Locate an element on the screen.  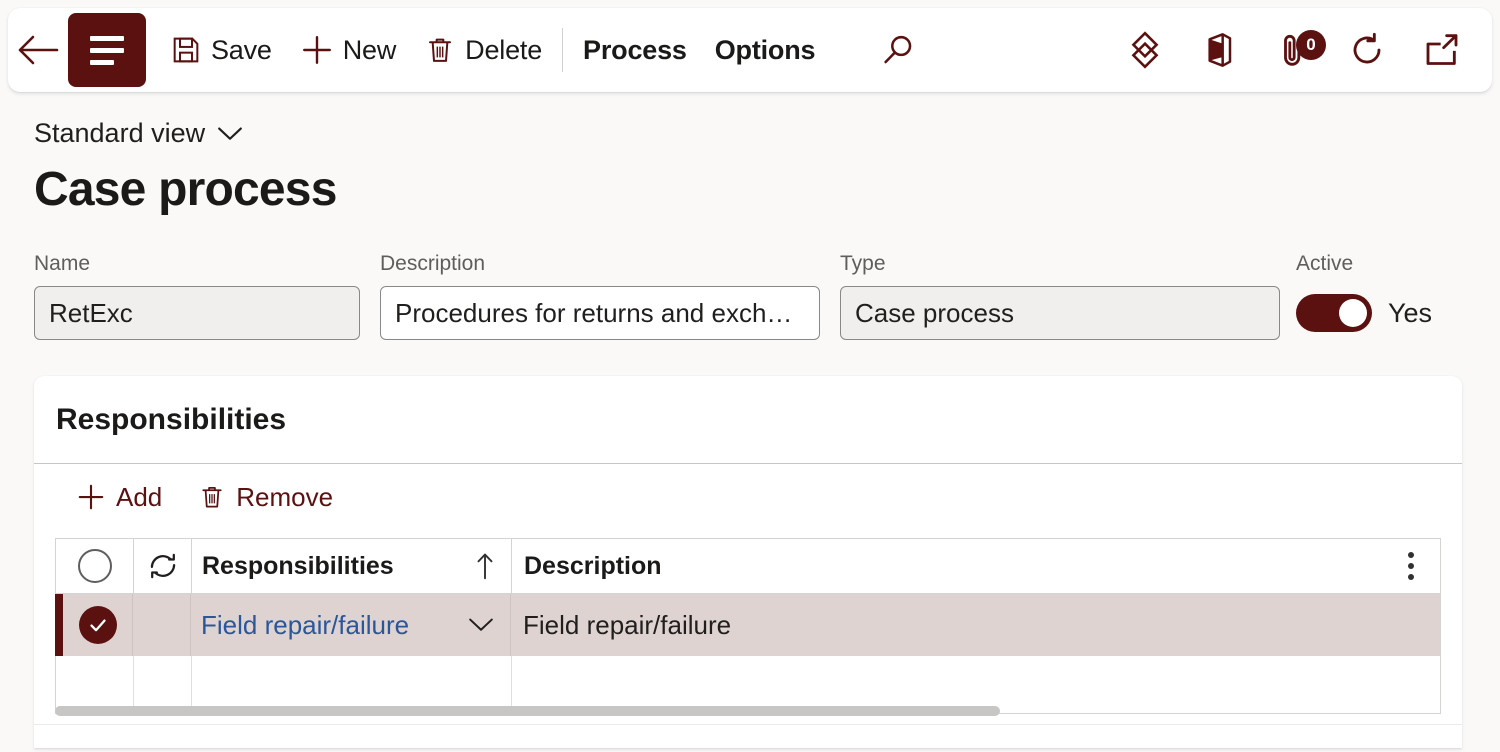
back-arrow-icon is located at coordinates (38, 50).